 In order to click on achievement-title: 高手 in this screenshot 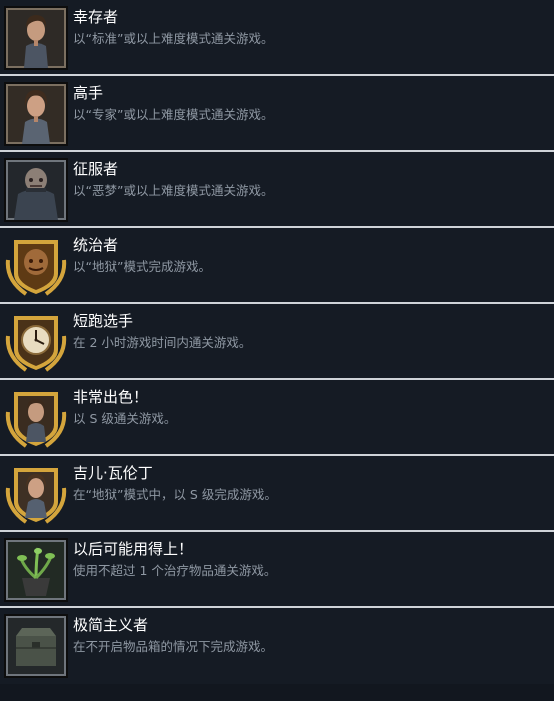, I will do `click(88, 93)`.